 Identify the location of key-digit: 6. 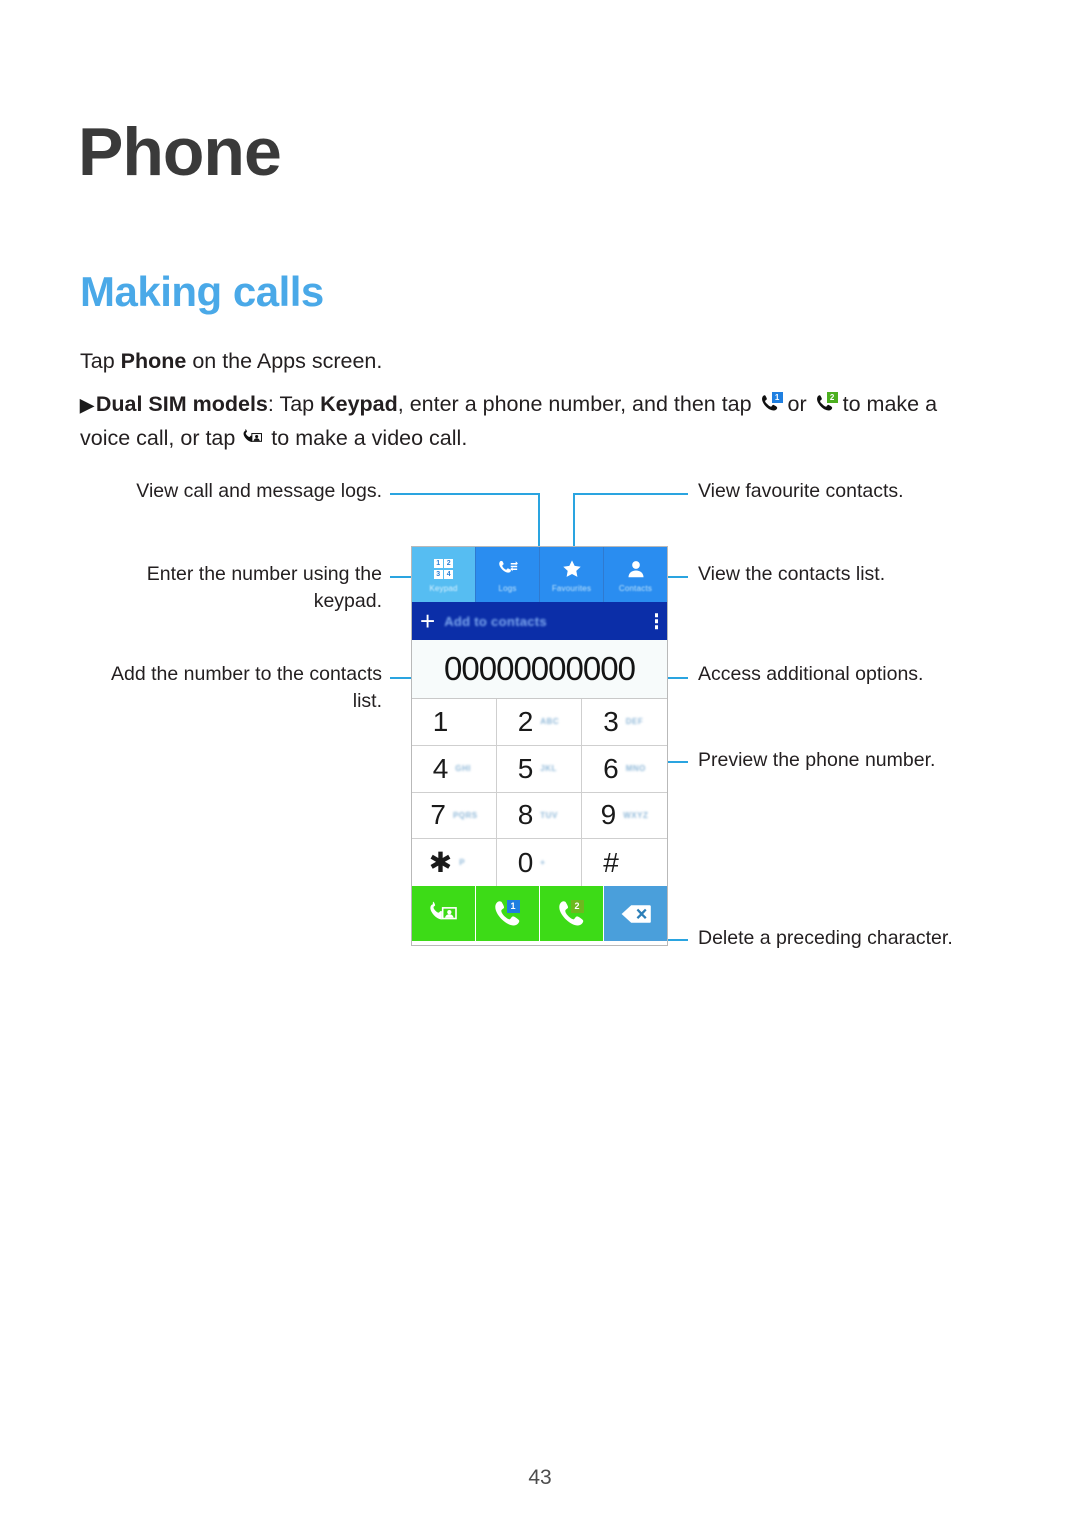
(611, 768).